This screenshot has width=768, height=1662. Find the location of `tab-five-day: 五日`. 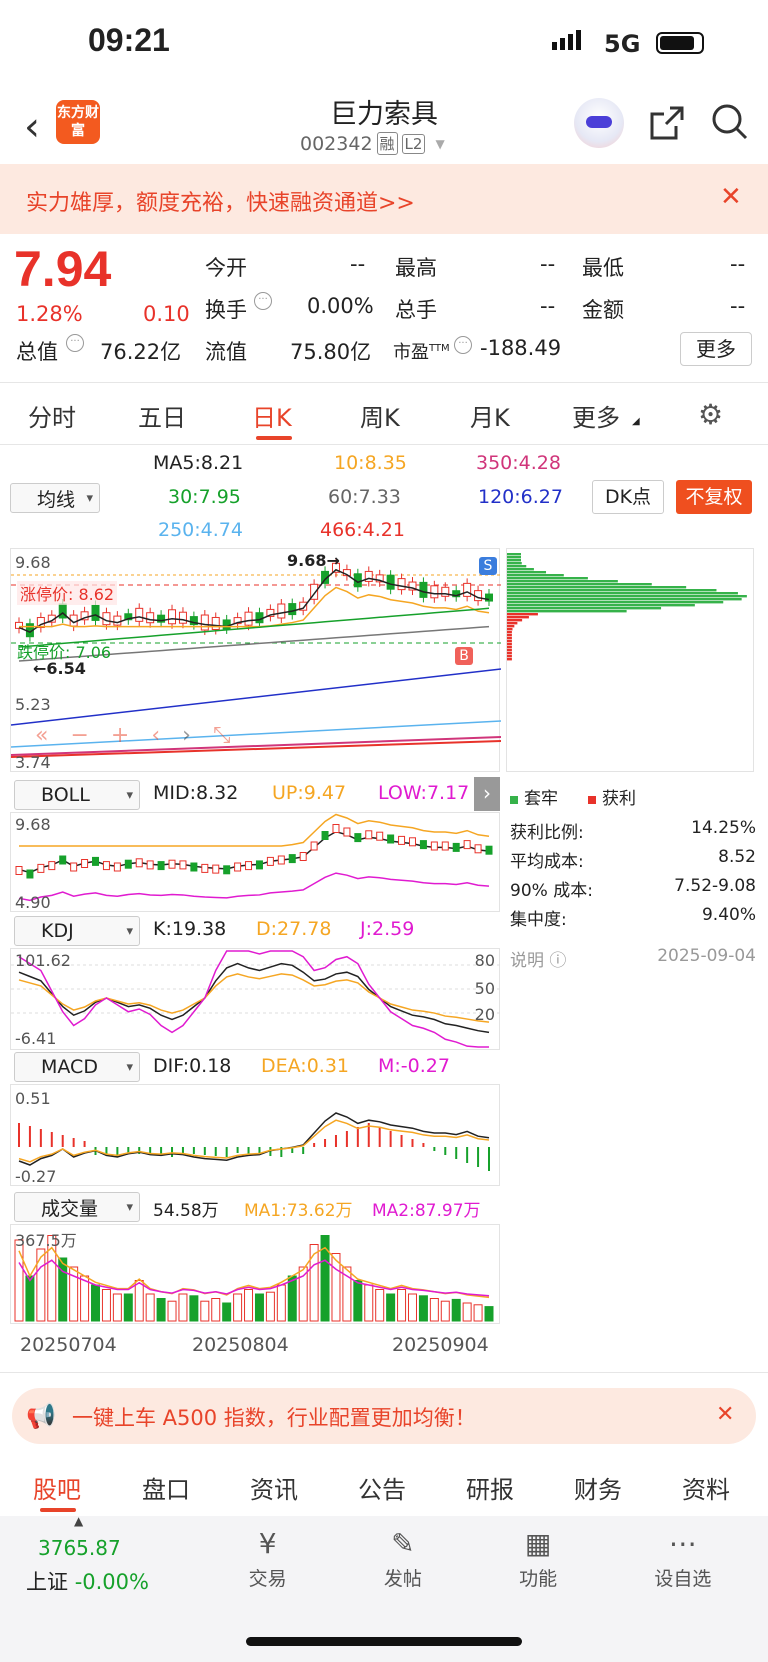

tab-five-day: 五日 is located at coordinates (162, 415).